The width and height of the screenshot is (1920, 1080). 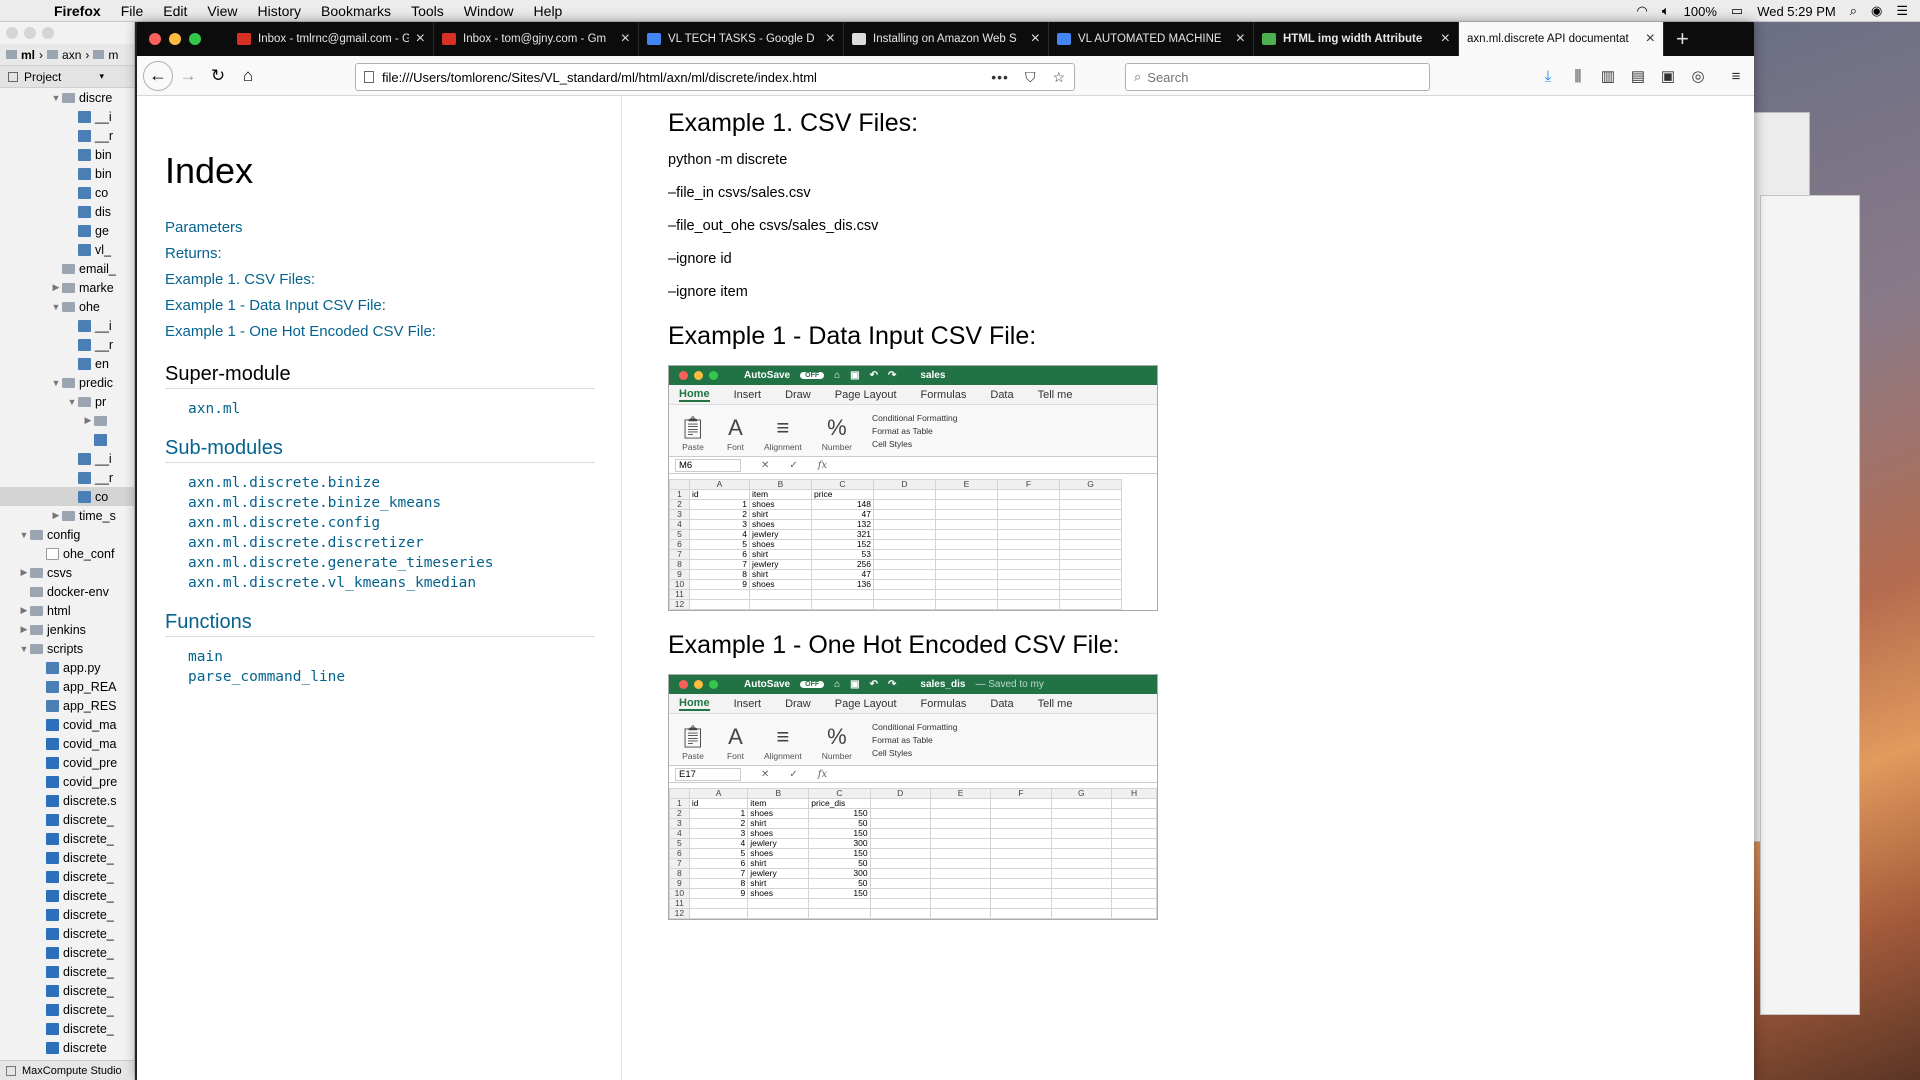 I want to click on library-icon: ⫼, so click(x=1578, y=76).